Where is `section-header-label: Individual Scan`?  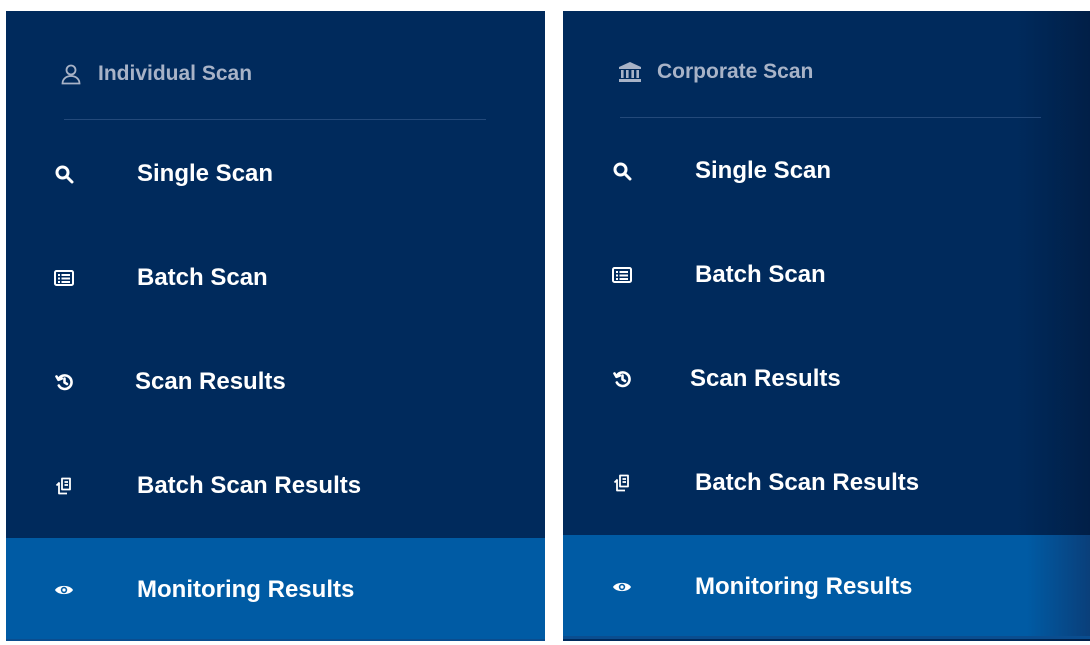
section-header-label: Individual Scan is located at coordinates (175, 73).